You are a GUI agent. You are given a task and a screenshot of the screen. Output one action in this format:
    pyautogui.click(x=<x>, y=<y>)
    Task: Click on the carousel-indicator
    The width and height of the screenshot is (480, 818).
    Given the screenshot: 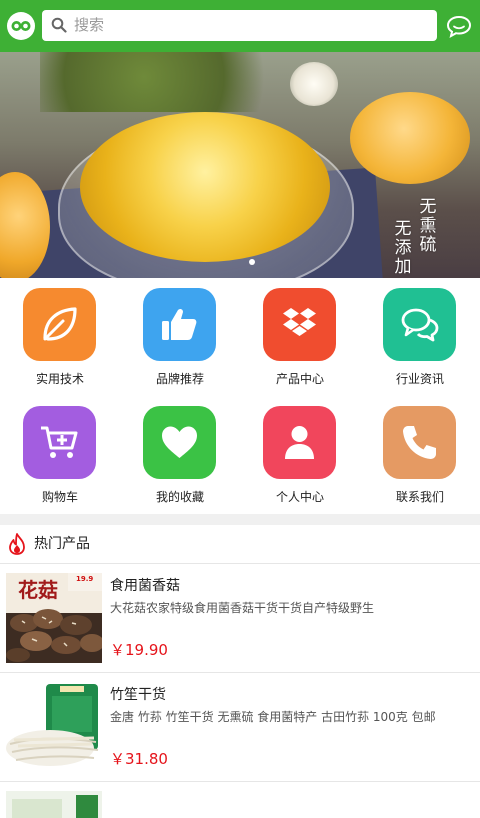 What is the action you would take?
    pyautogui.click(x=252, y=262)
    